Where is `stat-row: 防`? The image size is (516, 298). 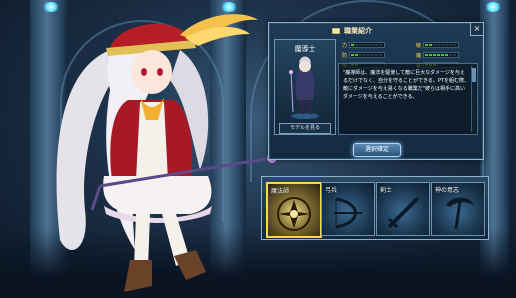 stat-row: 防 is located at coordinates (360, 55).